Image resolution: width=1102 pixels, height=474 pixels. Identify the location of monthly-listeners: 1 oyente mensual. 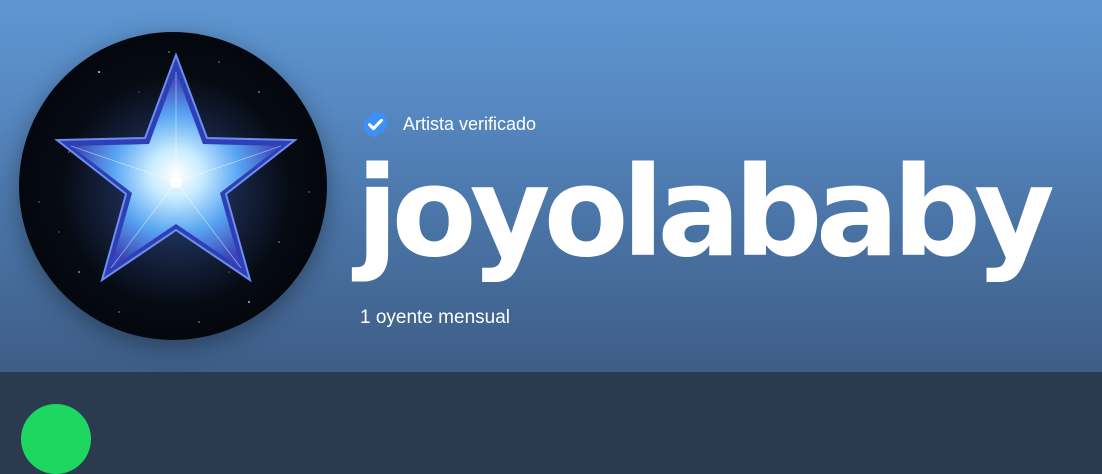
(435, 317).